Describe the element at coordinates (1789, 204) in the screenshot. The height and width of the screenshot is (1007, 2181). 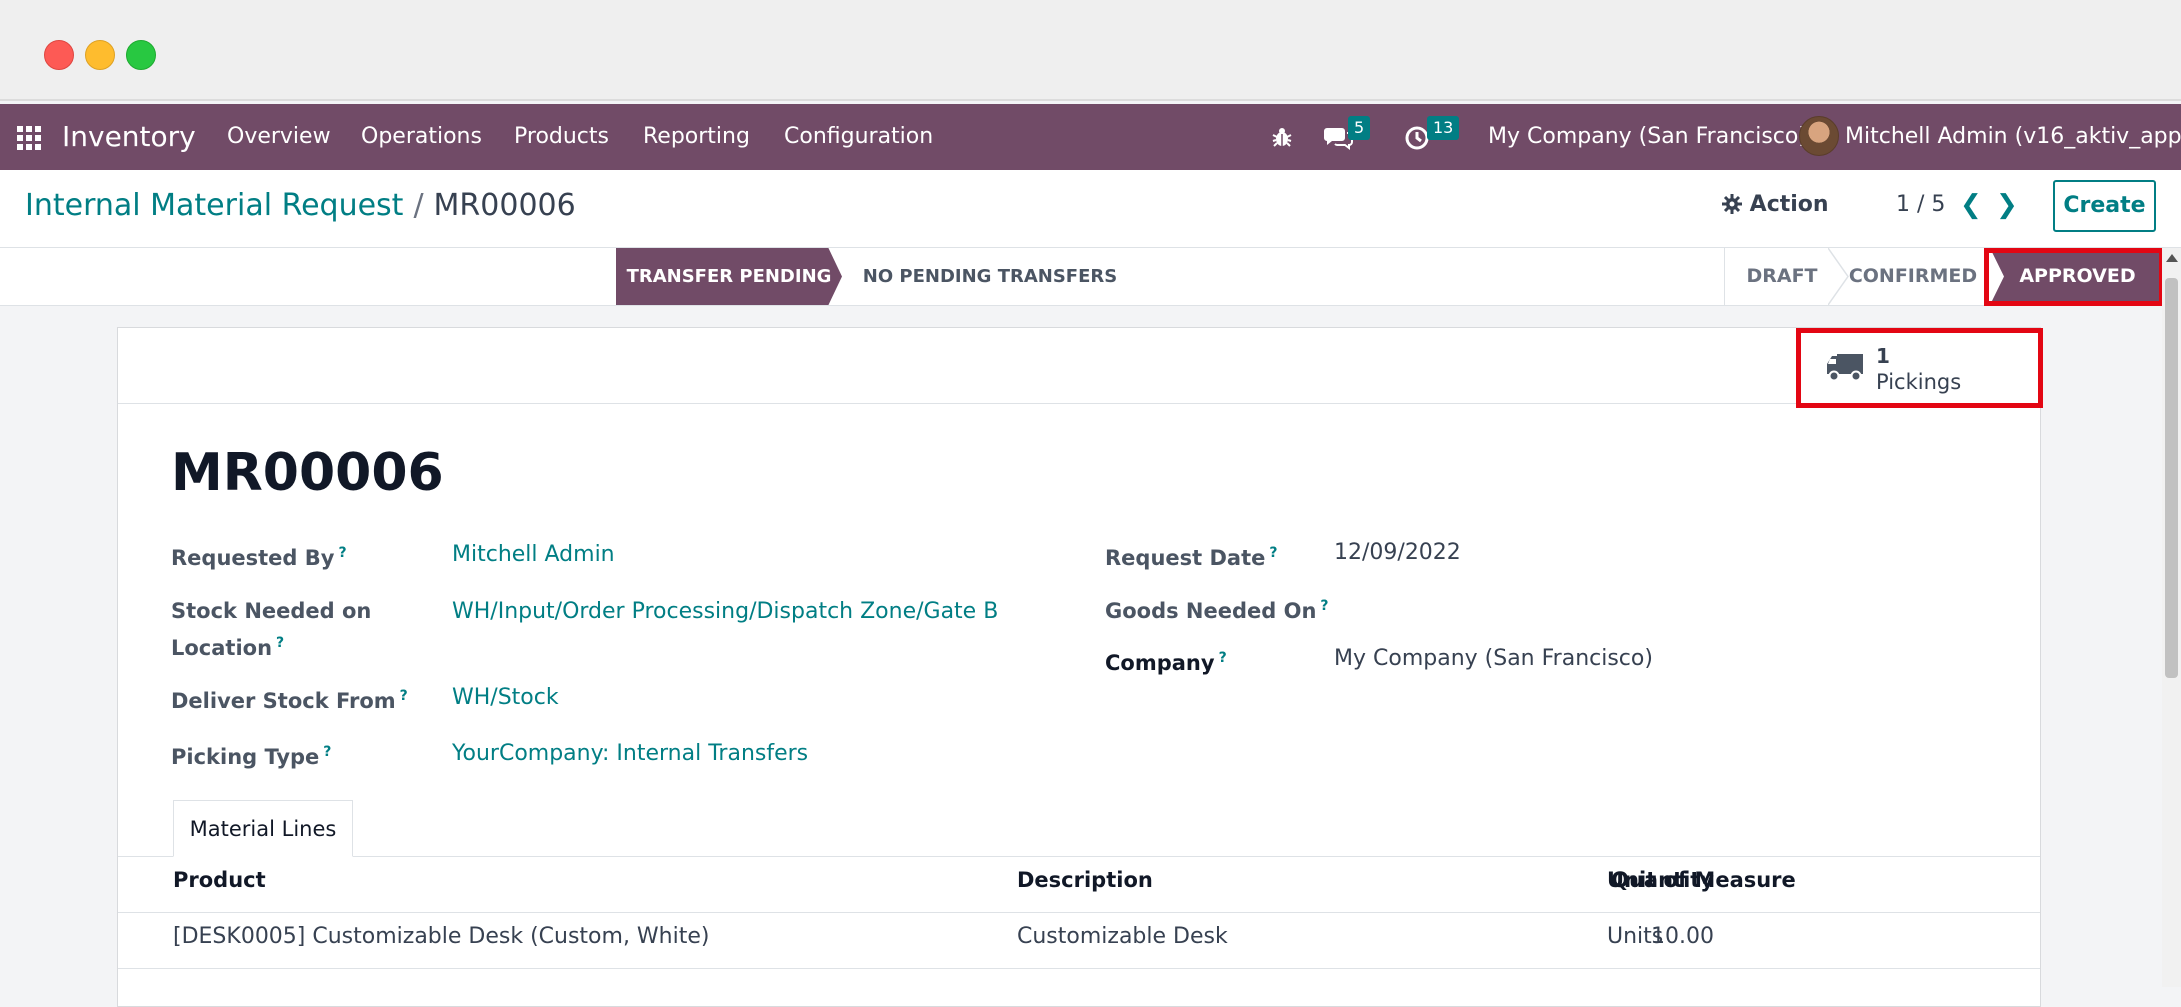
I see `action-label: Action` at that location.